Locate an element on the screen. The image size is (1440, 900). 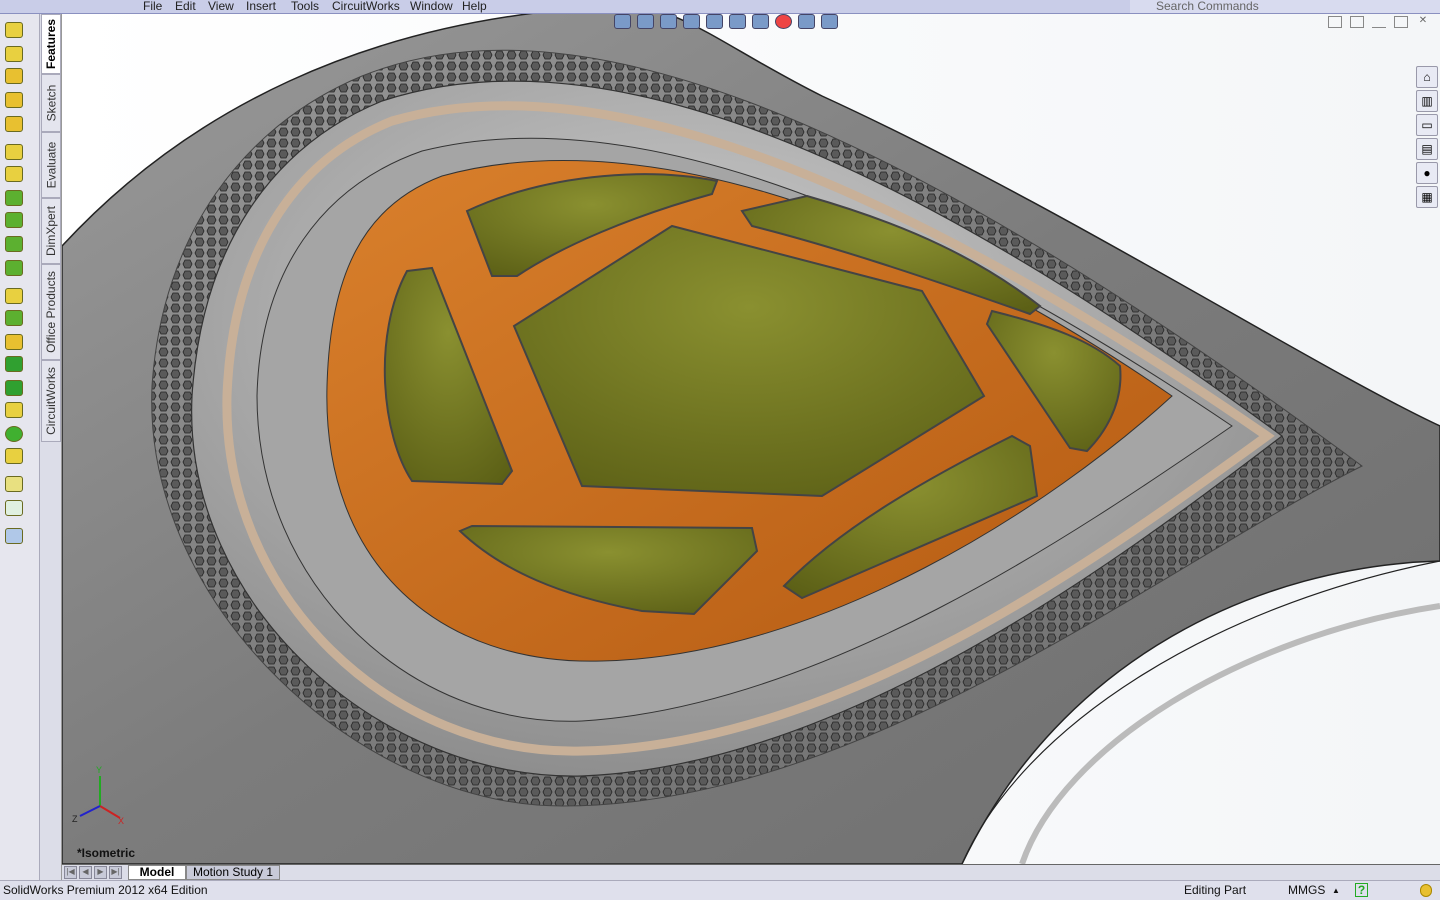
tab-features: Features is located at coordinates (51, 44).